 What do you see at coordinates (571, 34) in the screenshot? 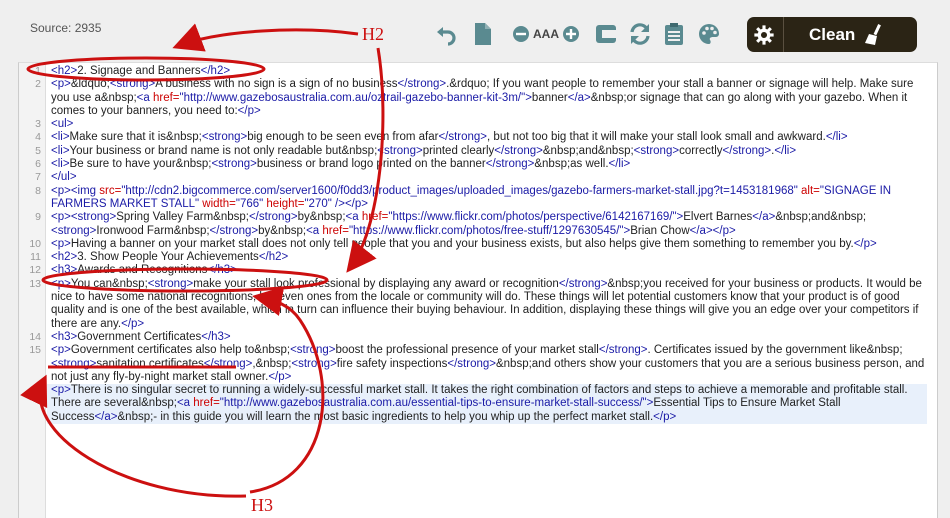
I see `increase-font-icon` at bounding box center [571, 34].